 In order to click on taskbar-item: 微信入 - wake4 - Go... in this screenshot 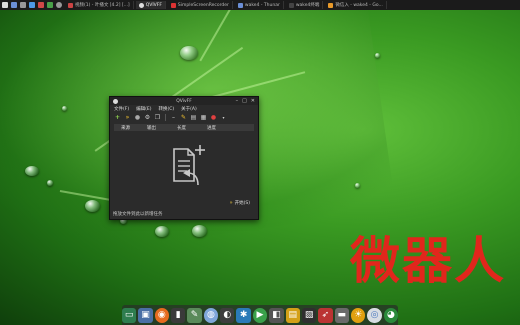, I will do `click(356, 5)`.